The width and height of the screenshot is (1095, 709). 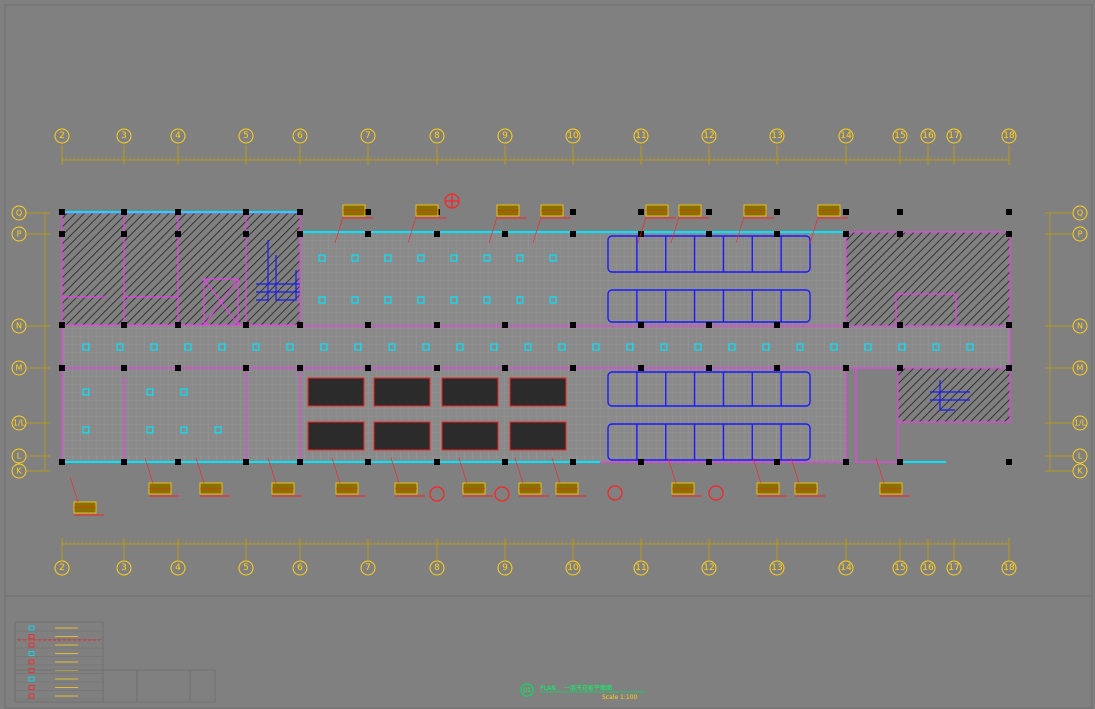 What do you see at coordinates (588, 688) in the screenshot?
I see `title-main: 一层天花板平面图` at bounding box center [588, 688].